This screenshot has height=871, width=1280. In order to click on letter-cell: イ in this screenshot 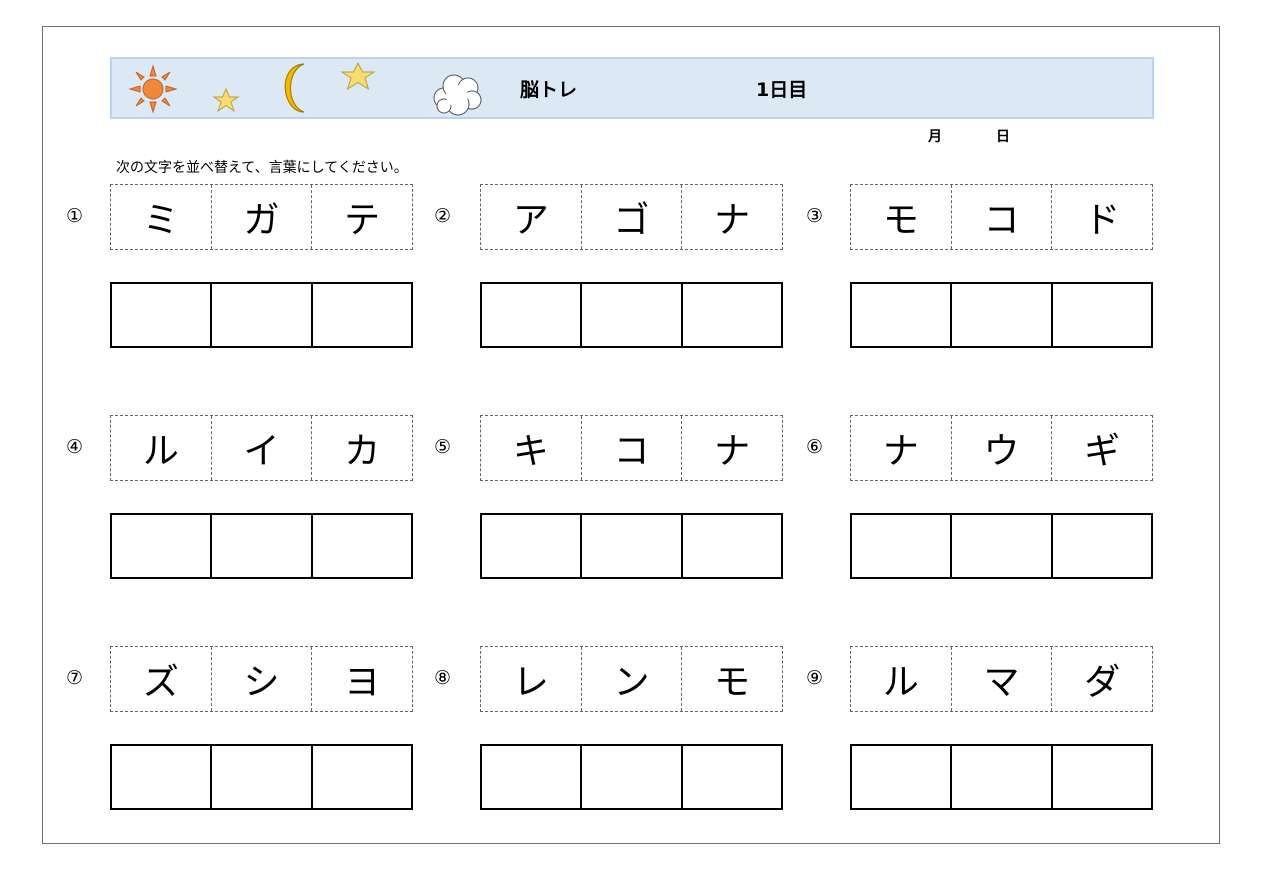, I will do `click(262, 448)`.